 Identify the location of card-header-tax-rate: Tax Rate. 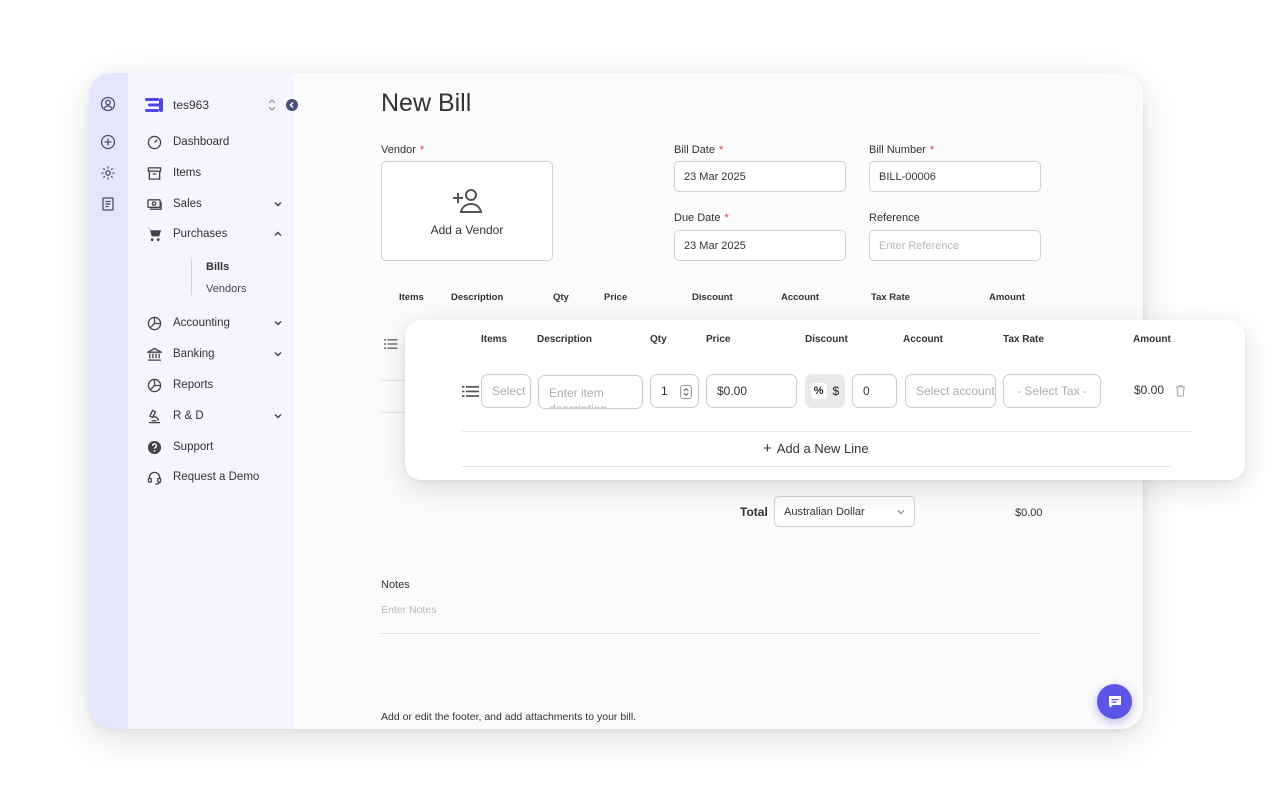
(1023, 339).